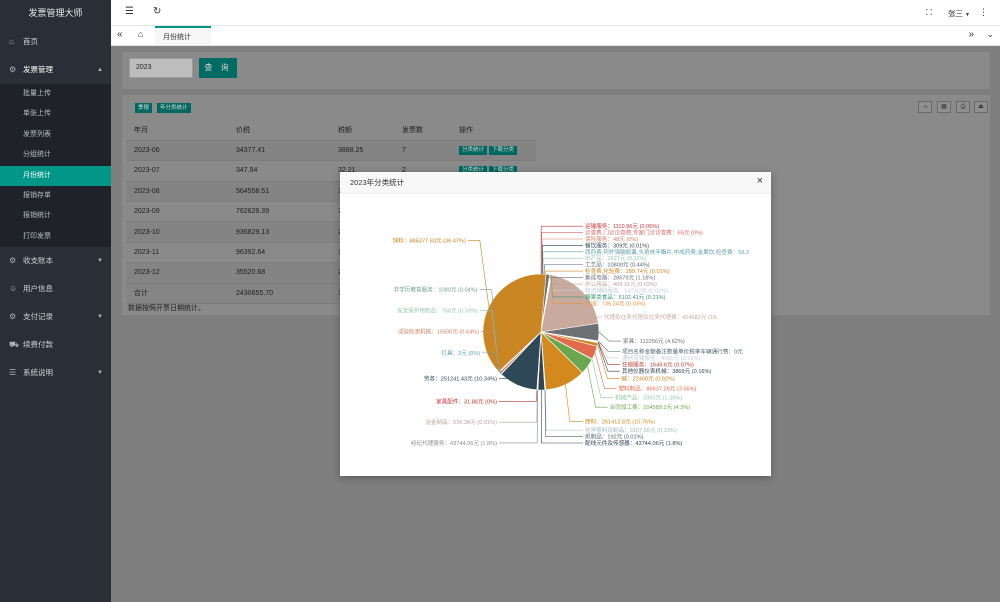 This screenshot has height=602, width=1000. Describe the element at coordinates (925, 107) in the screenshot. I see `filter-column-icon: ⩘` at that location.